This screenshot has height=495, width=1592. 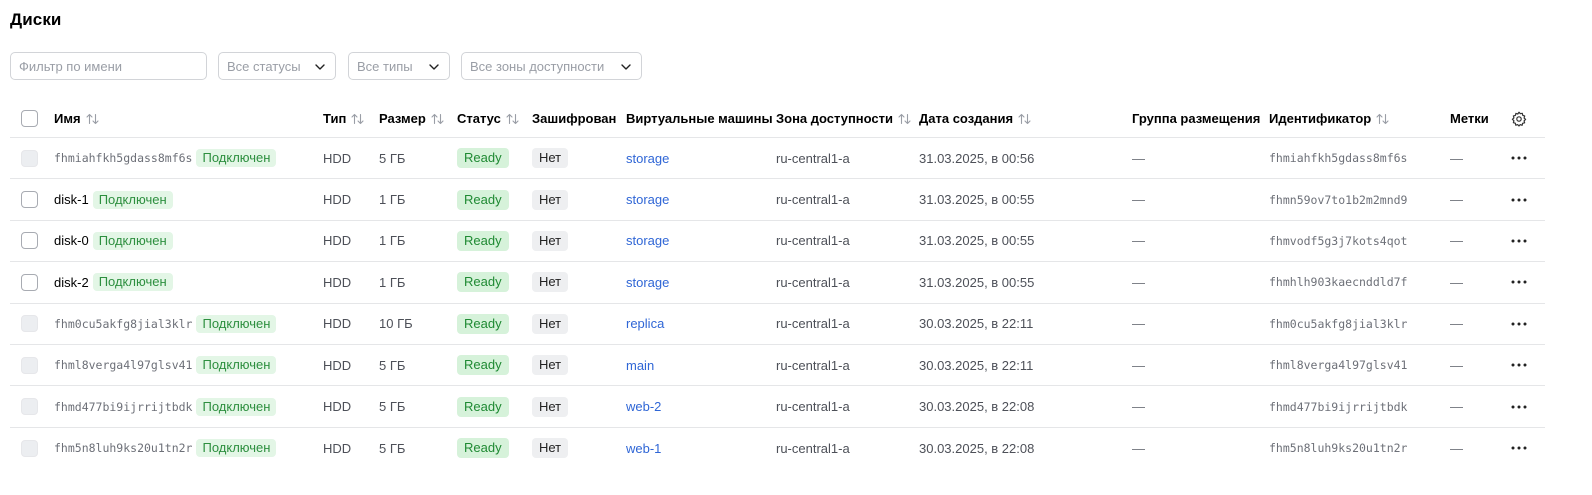 What do you see at coordinates (113, 282) in the screenshot?
I see `disk-name-cell: disk-2 Подключен` at bounding box center [113, 282].